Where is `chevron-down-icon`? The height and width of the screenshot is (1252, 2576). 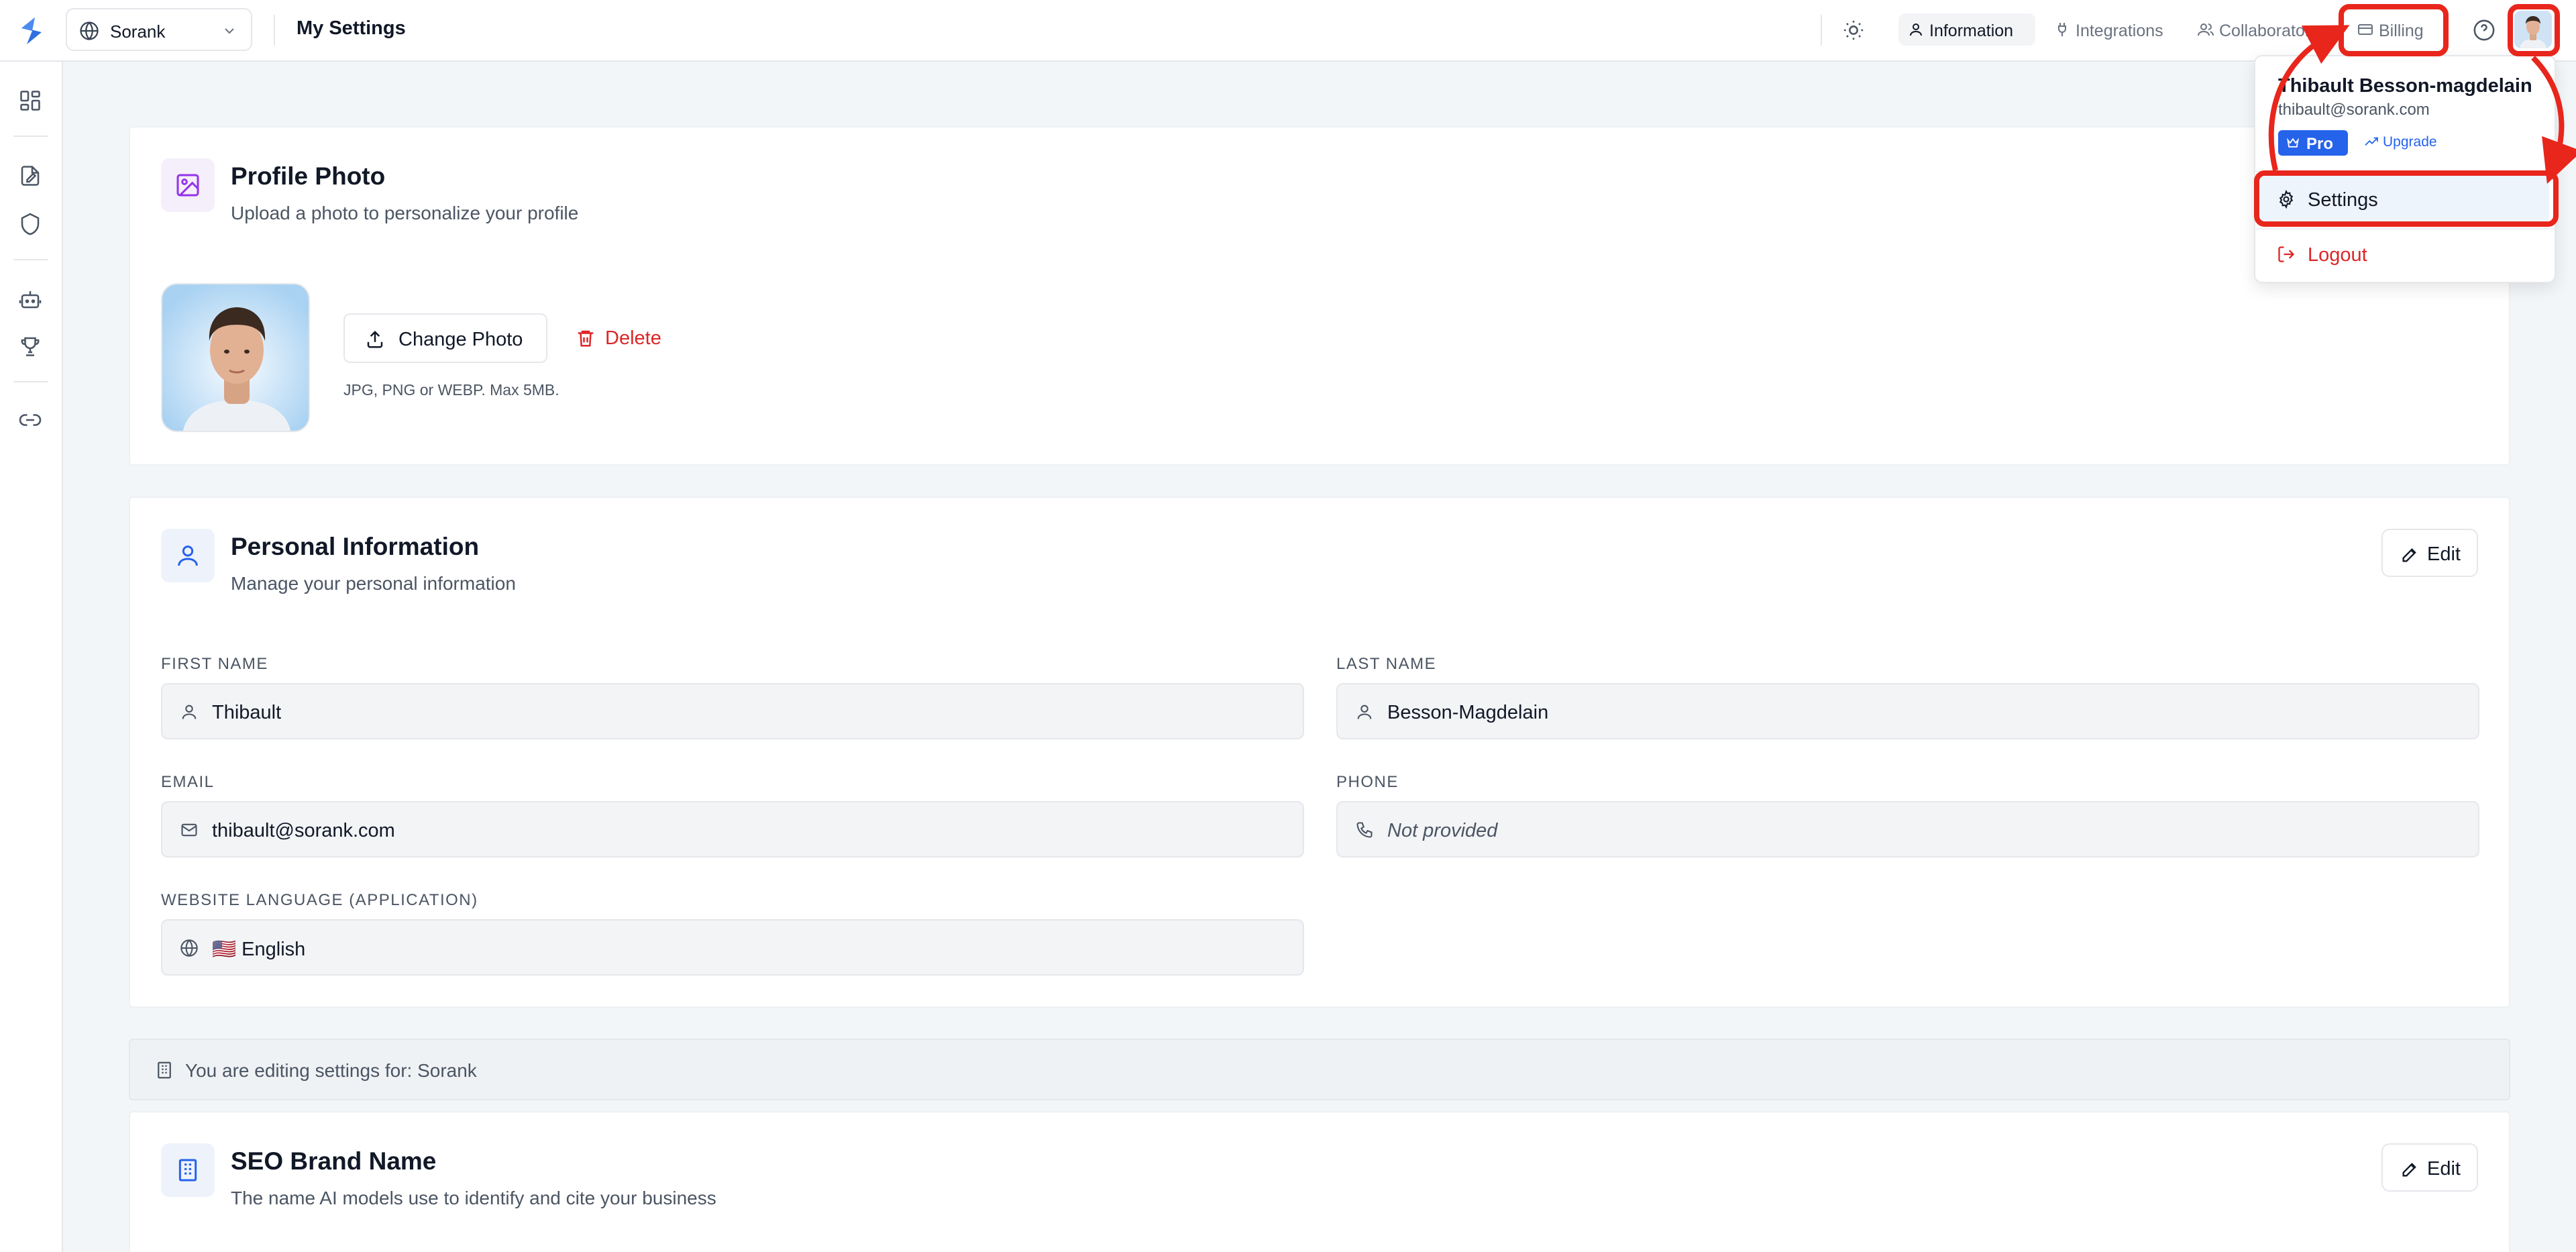
chevron-down-icon is located at coordinates (229, 31).